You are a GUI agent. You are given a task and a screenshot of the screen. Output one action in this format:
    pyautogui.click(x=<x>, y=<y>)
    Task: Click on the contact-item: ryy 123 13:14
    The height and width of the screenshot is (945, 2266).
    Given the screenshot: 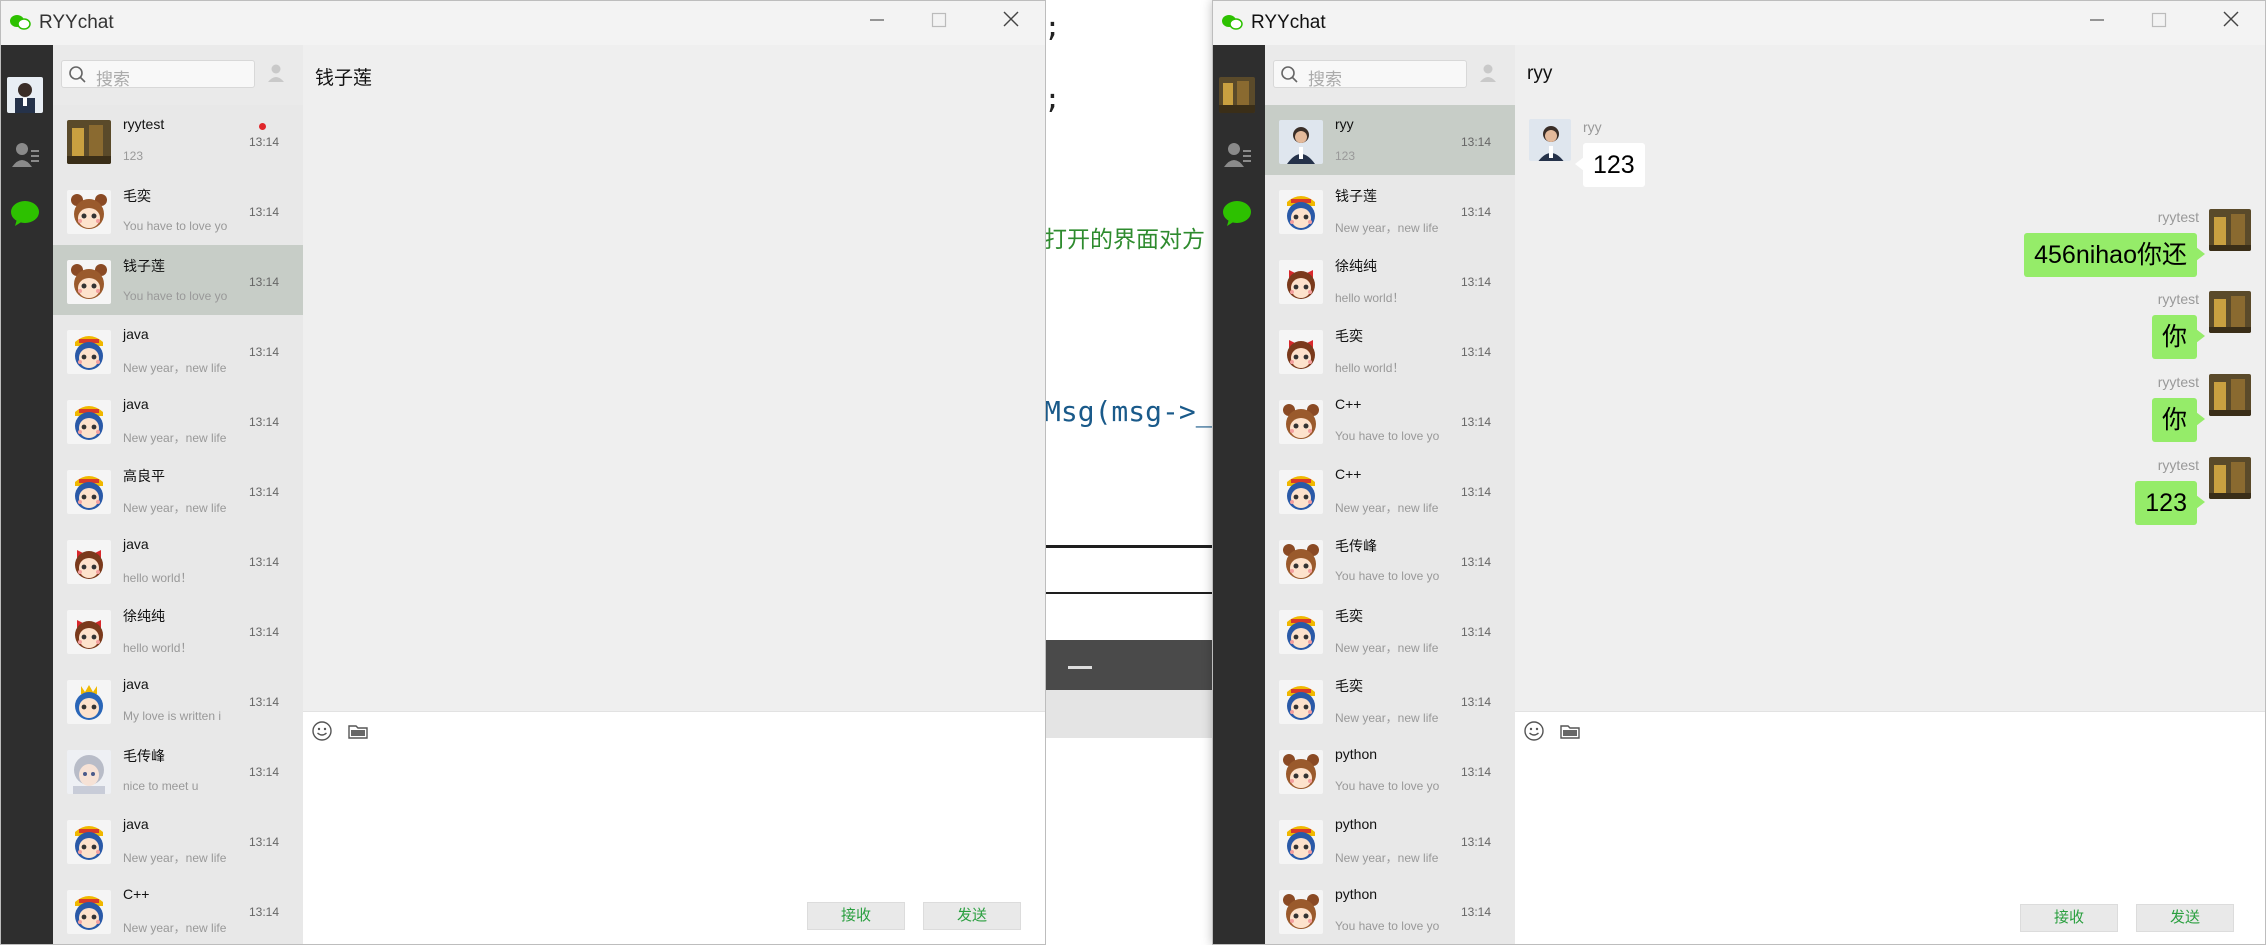 What is the action you would take?
    pyautogui.click(x=1390, y=140)
    